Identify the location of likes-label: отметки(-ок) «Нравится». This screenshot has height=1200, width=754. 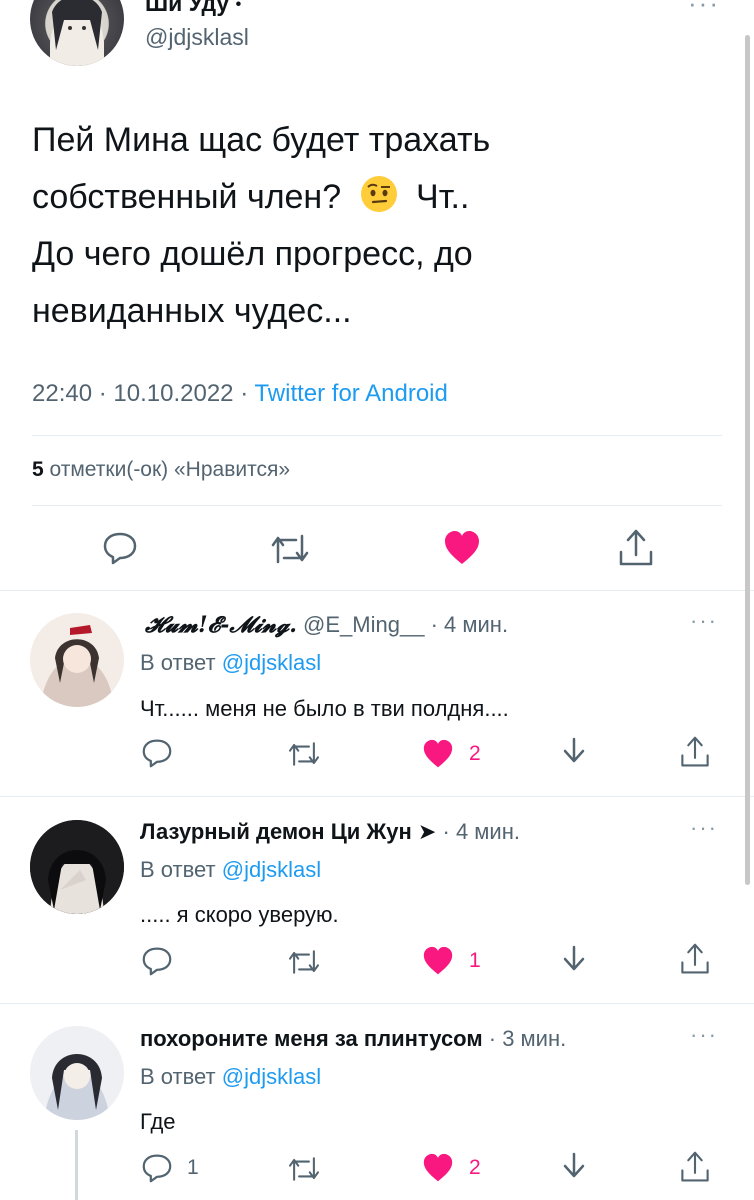
(170, 469).